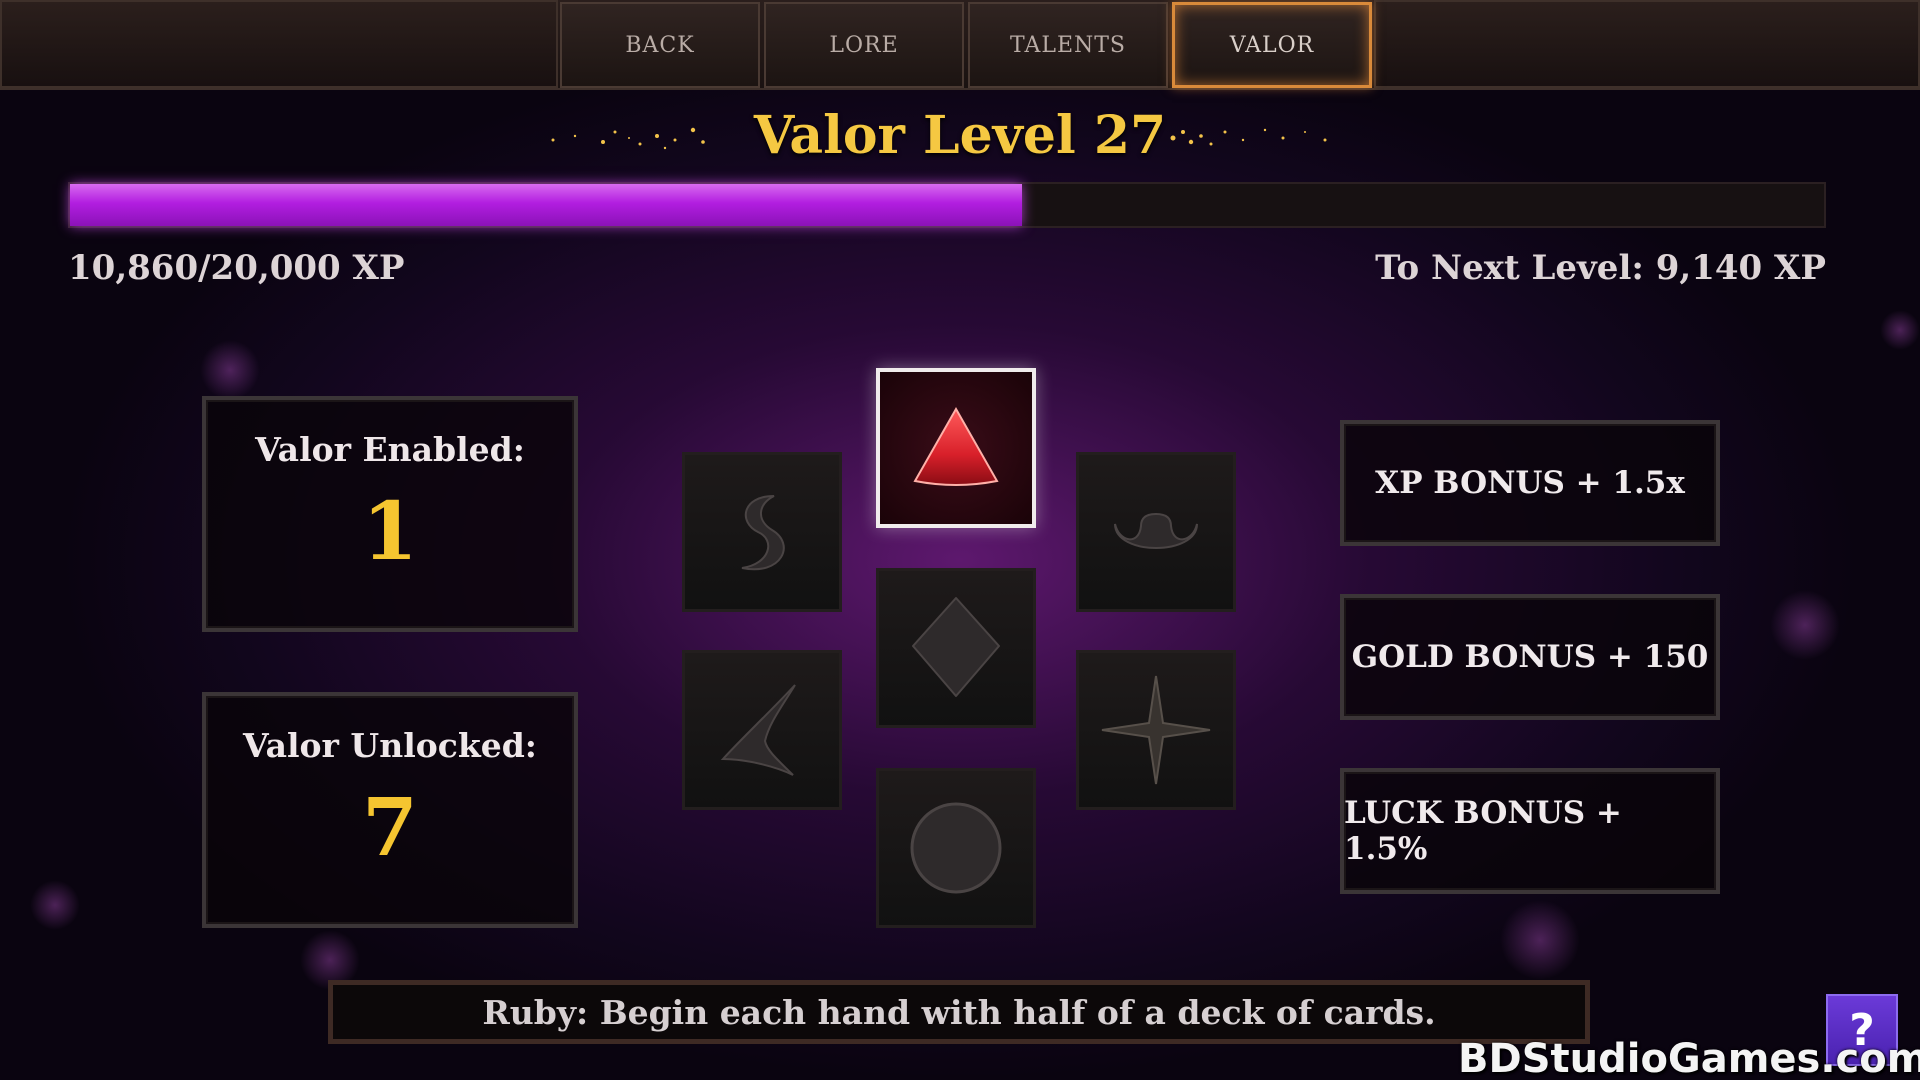  I want to click on sparkle-right-icon, so click(1248, 137).